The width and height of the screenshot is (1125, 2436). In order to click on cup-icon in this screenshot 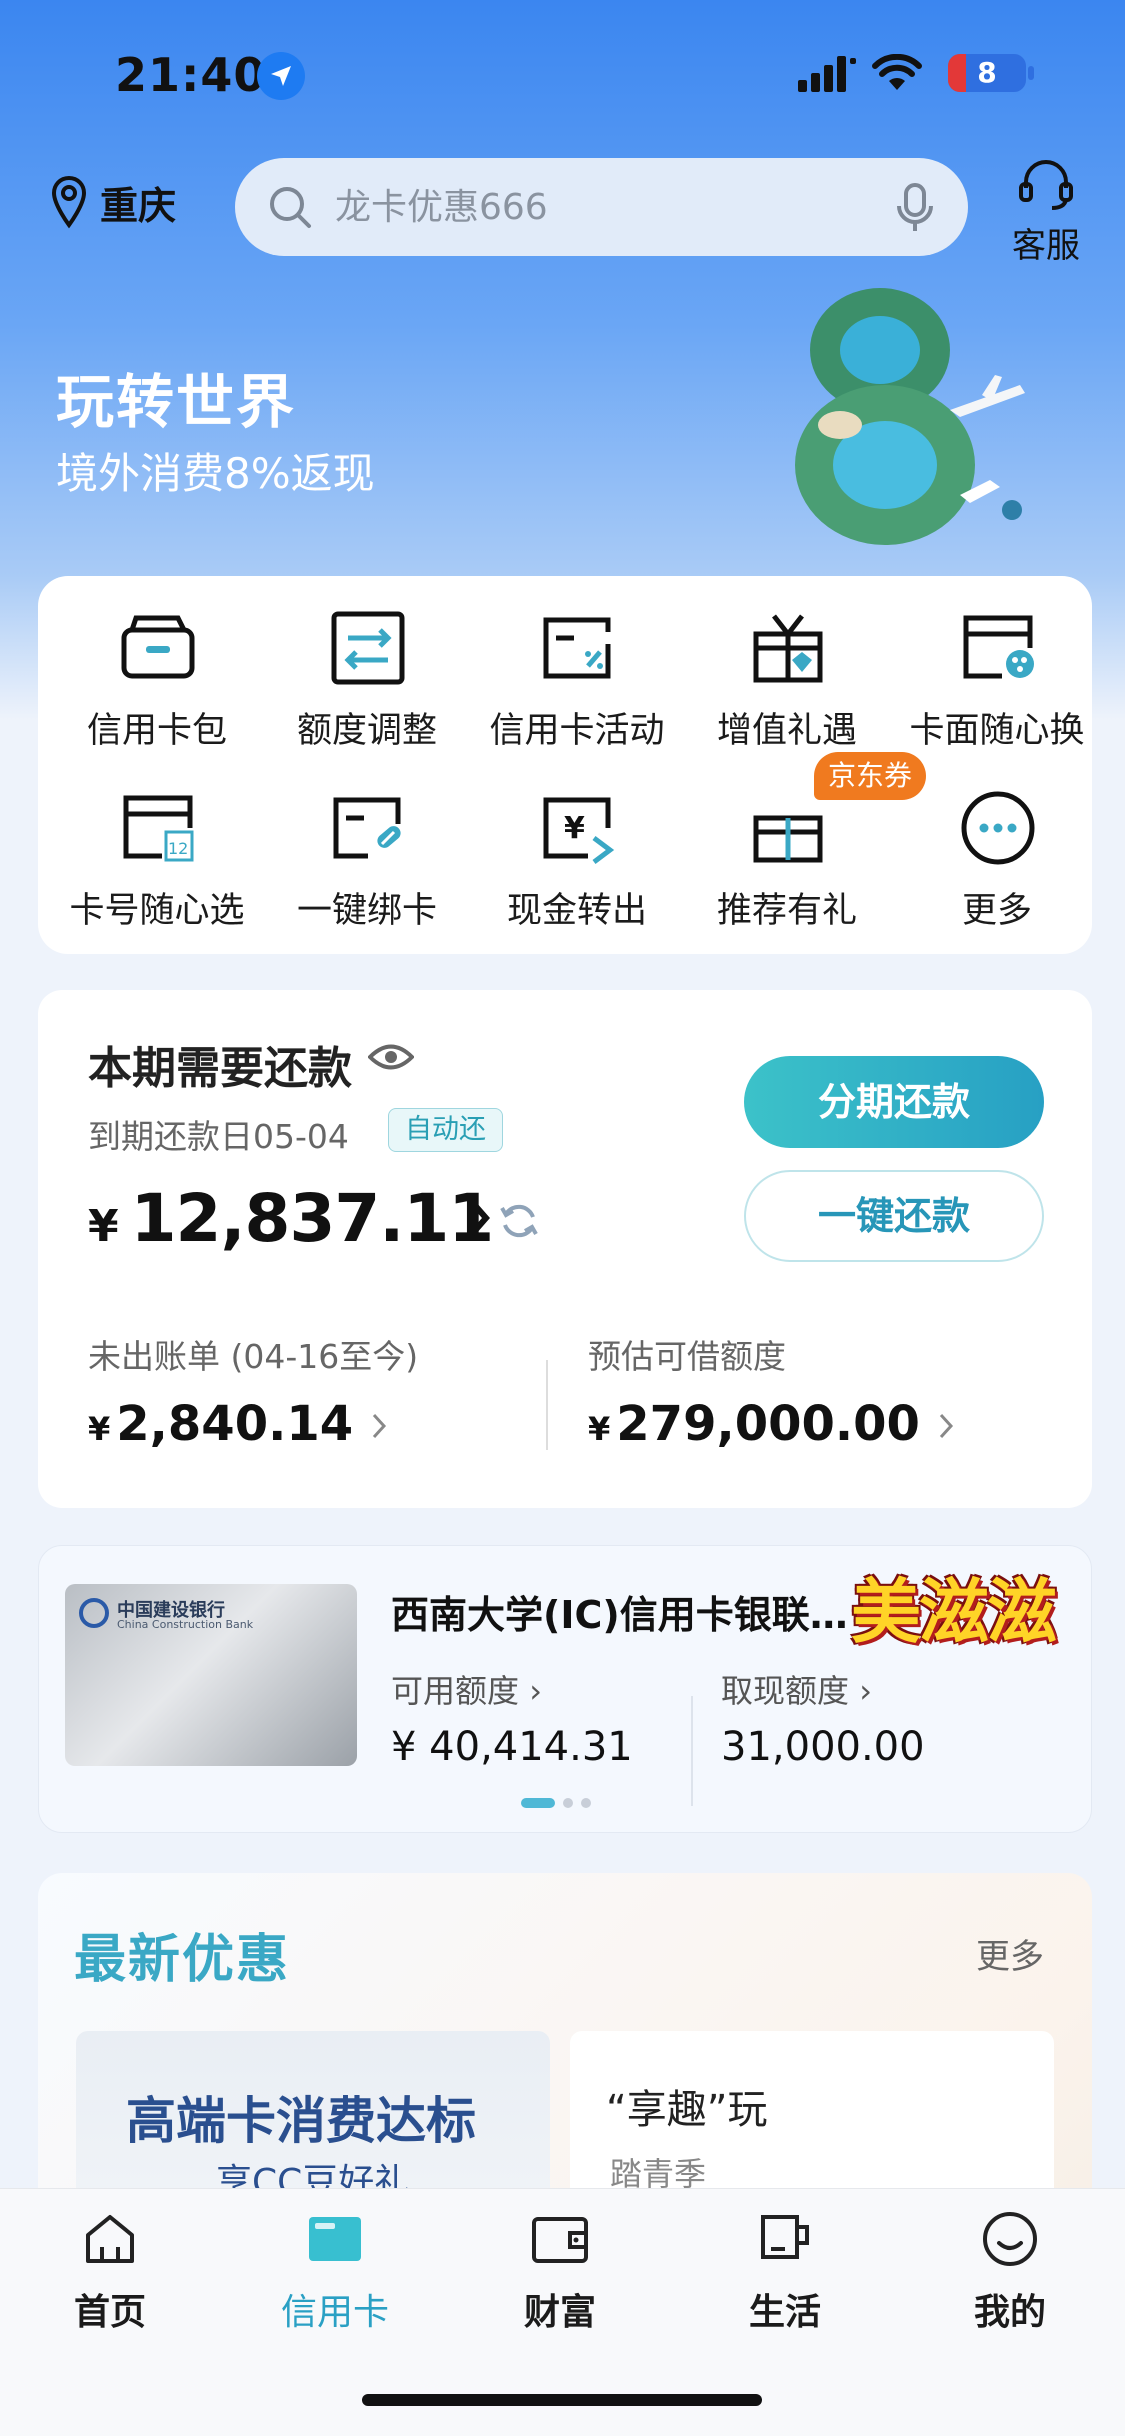, I will do `click(785, 2237)`.